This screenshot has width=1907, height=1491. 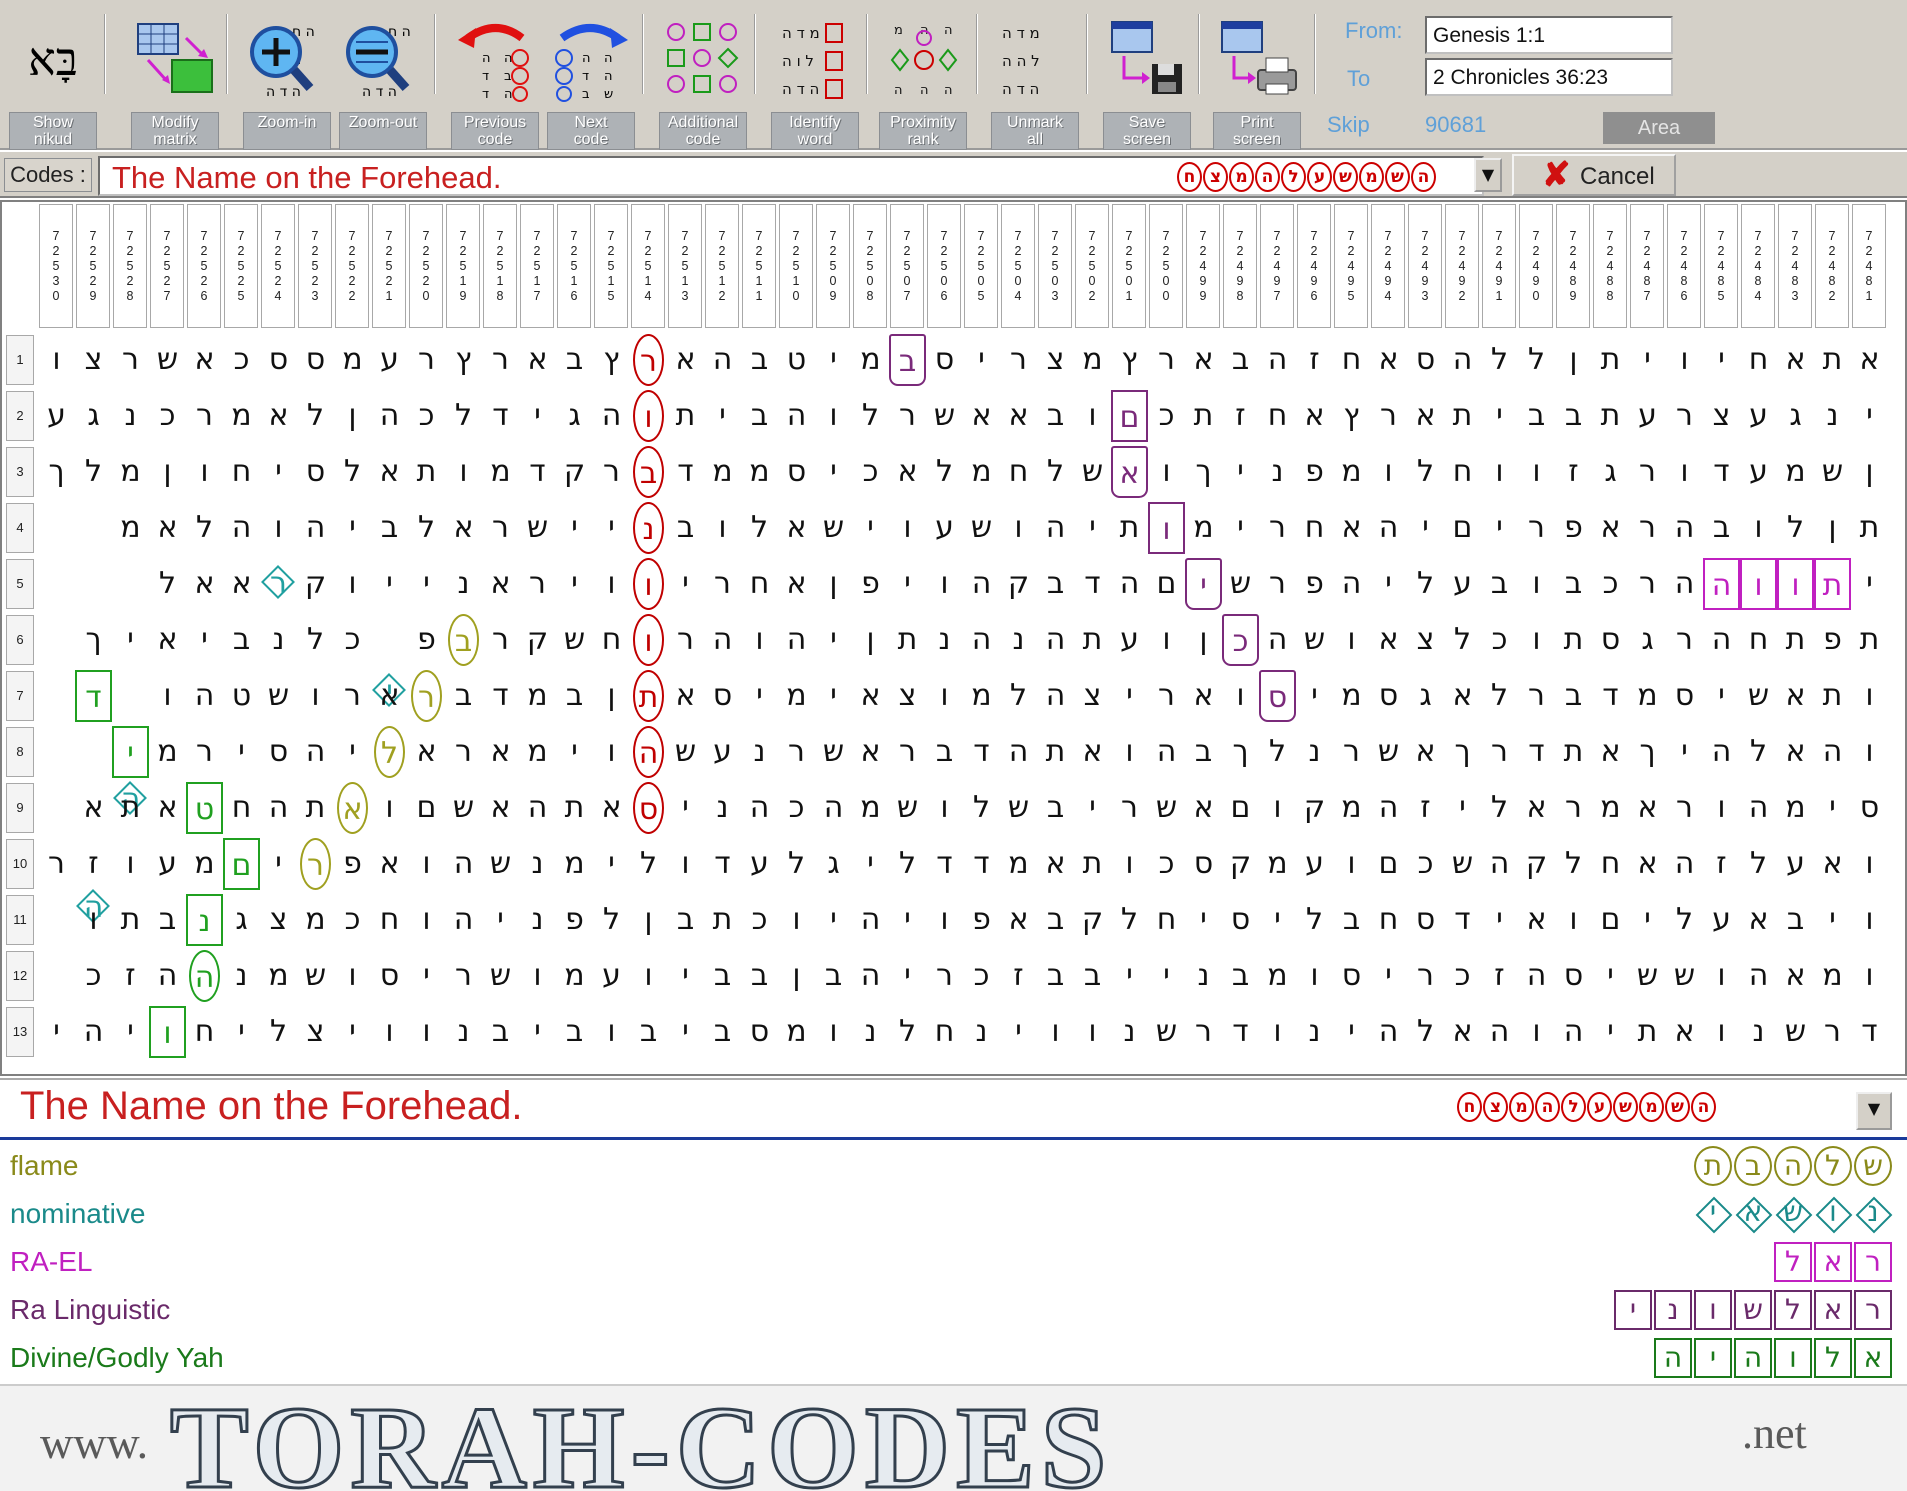 What do you see at coordinates (77, 1214) in the screenshot?
I see `result-term: nominative` at bounding box center [77, 1214].